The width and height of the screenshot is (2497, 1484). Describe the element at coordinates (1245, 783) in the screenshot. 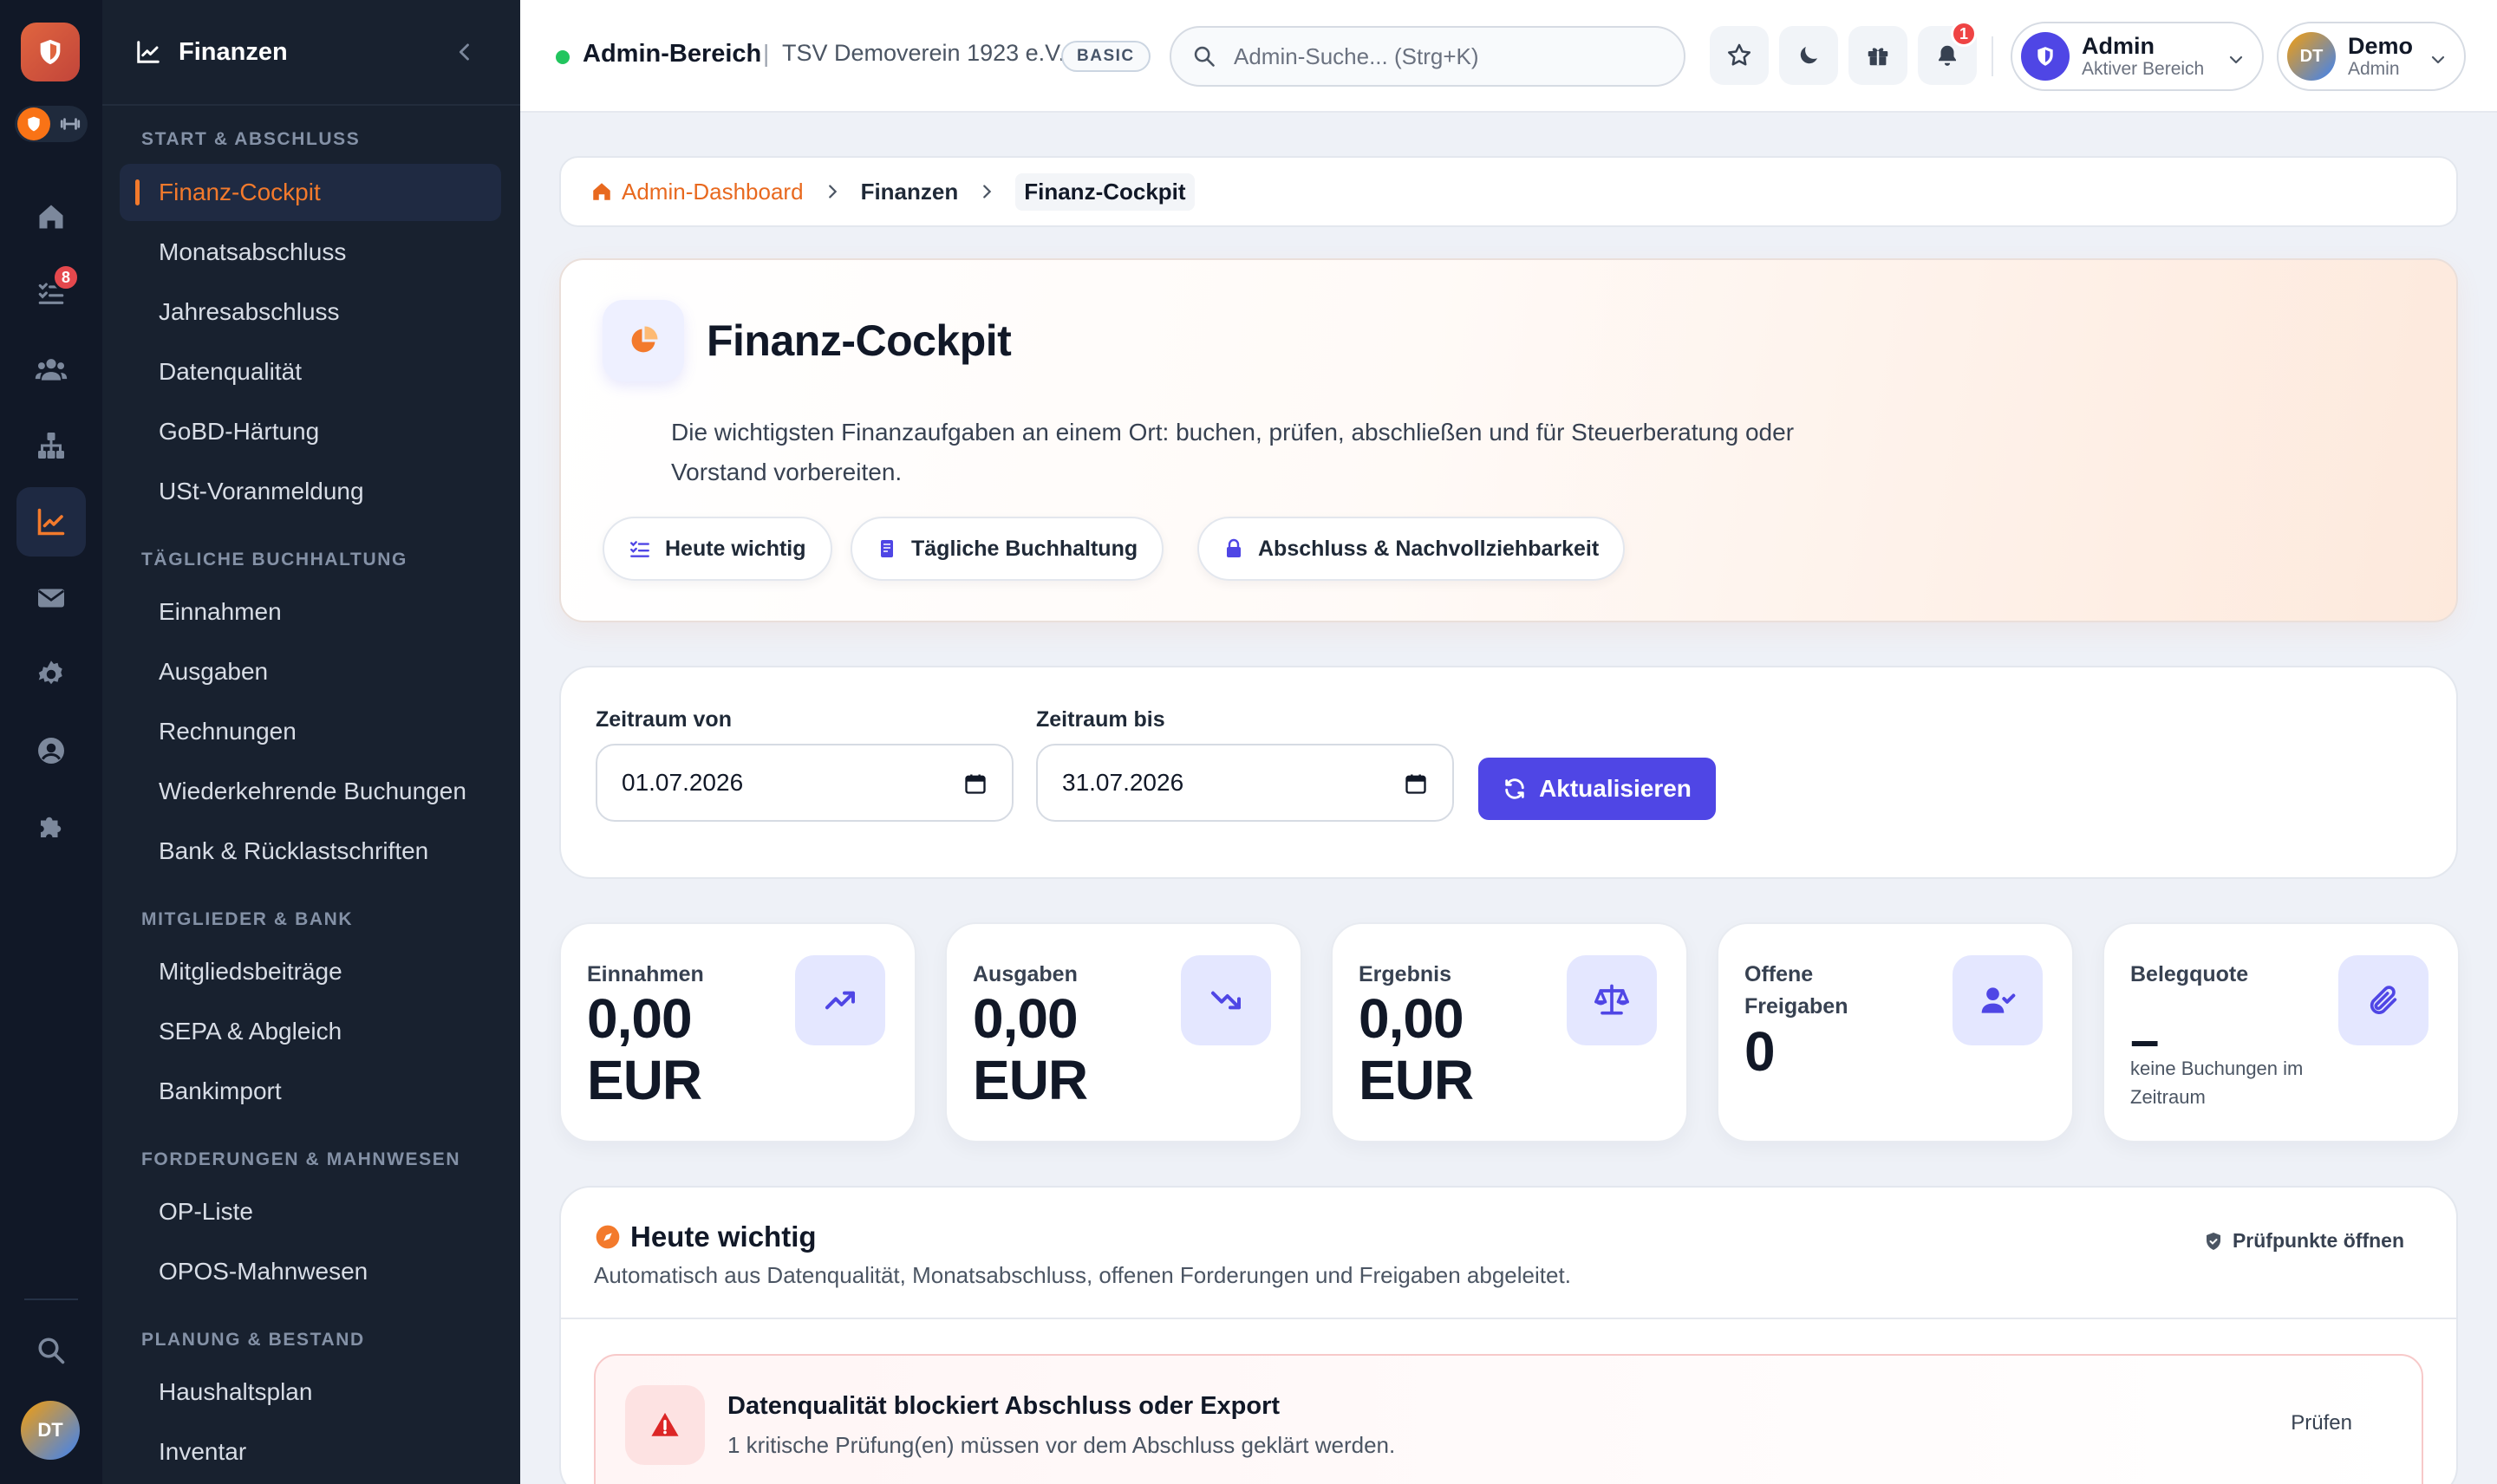

I see `to-date-input: 31.07.2026` at that location.